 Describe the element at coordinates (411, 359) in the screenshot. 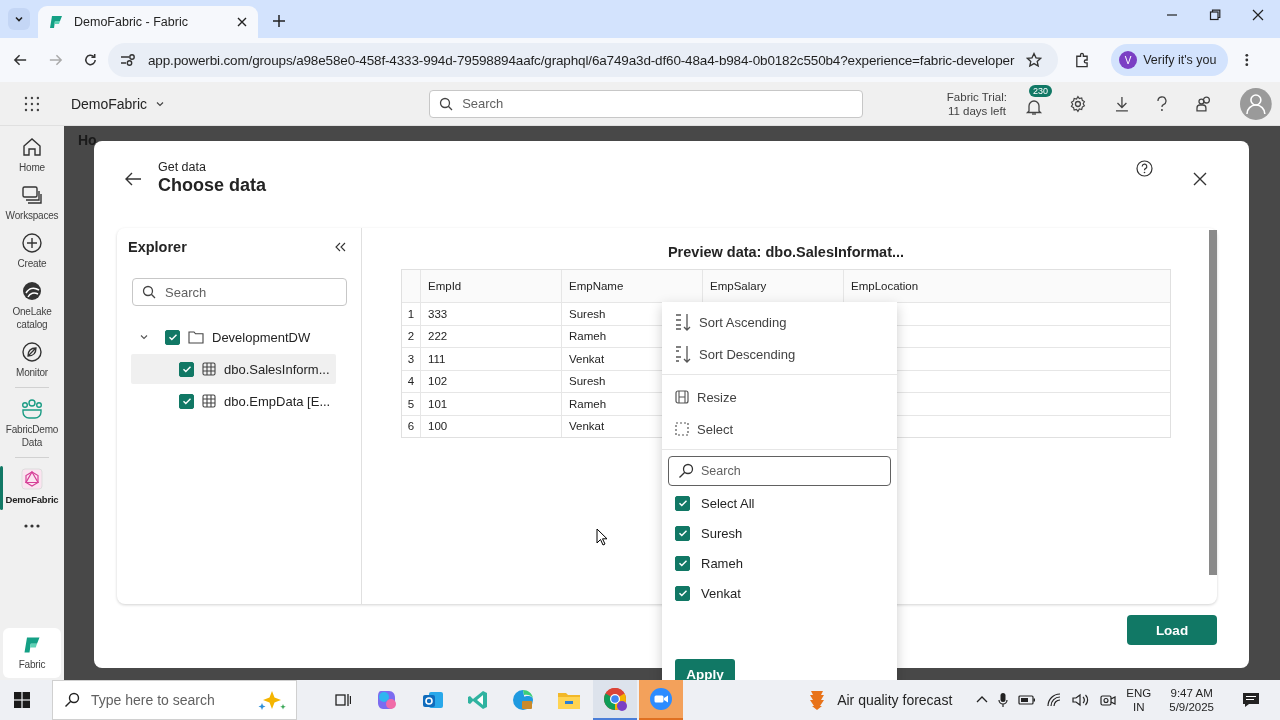

I see `row-number: 3` at that location.